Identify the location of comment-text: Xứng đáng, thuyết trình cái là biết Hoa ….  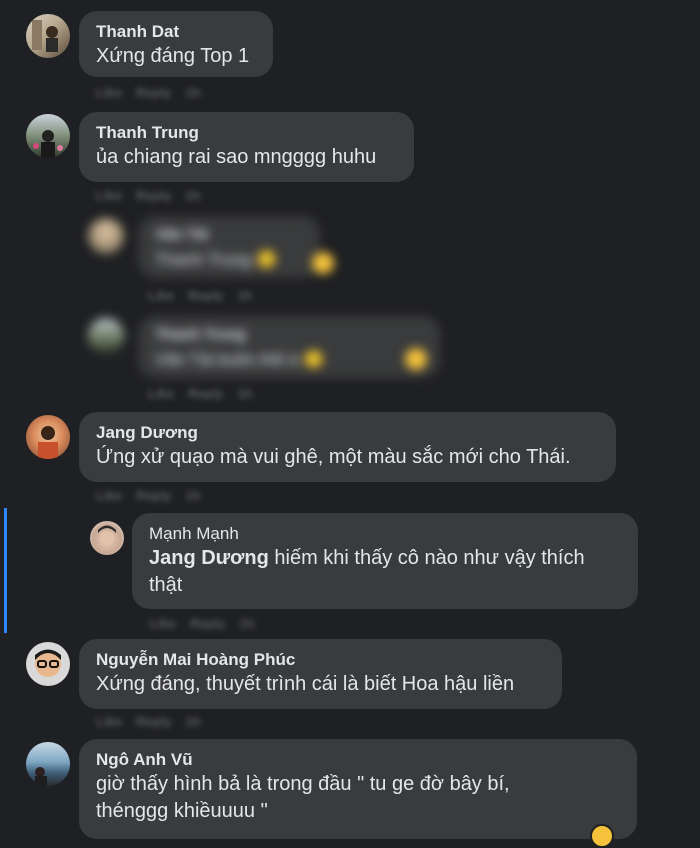
(305, 684).